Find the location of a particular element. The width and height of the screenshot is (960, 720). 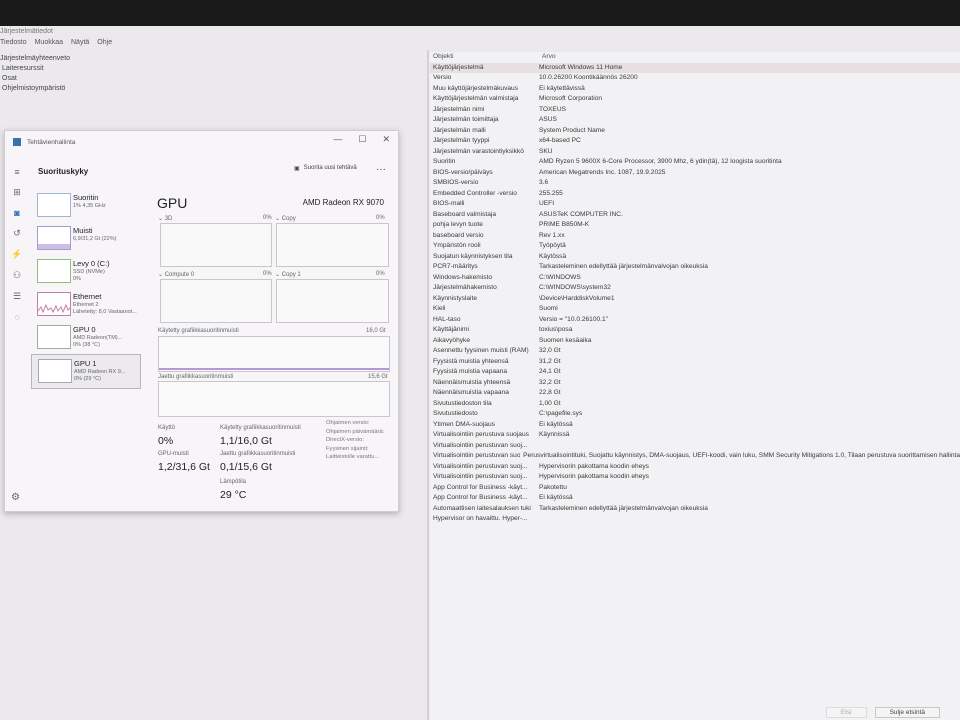

menu-help: Ohje is located at coordinates (104, 42).